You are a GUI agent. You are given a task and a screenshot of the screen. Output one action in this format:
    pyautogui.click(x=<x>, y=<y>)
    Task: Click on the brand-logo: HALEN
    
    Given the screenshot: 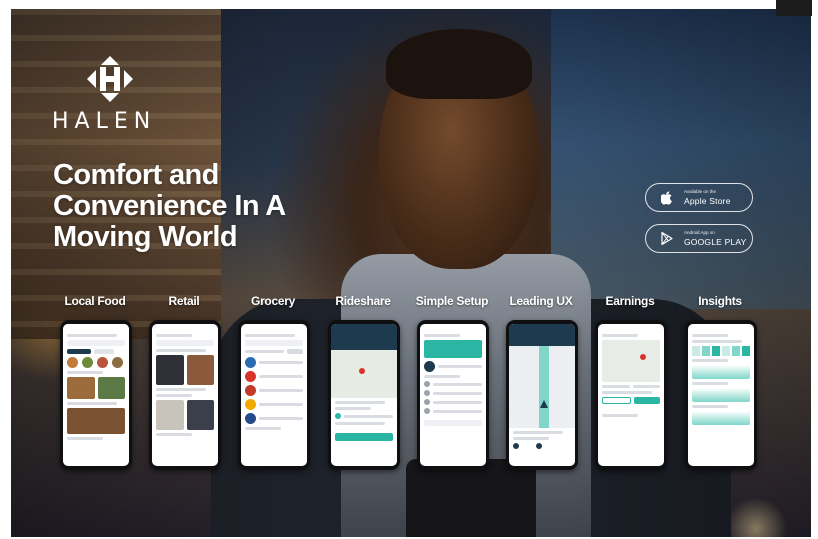 What is the action you would take?
    pyautogui.click(x=113, y=94)
    